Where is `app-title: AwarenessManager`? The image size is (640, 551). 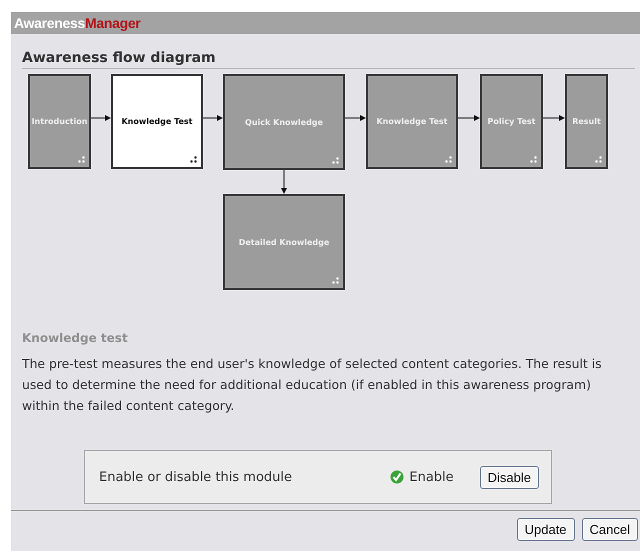
app-title: AwarenessManager is located at coordinates (77, 23).